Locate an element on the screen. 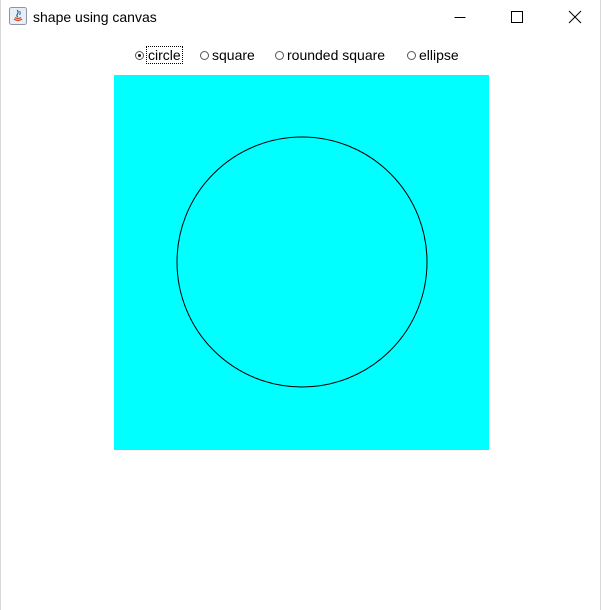 The width and height of the screenshot is (601, 610). minimize-button is located at coordinates (460, 17).